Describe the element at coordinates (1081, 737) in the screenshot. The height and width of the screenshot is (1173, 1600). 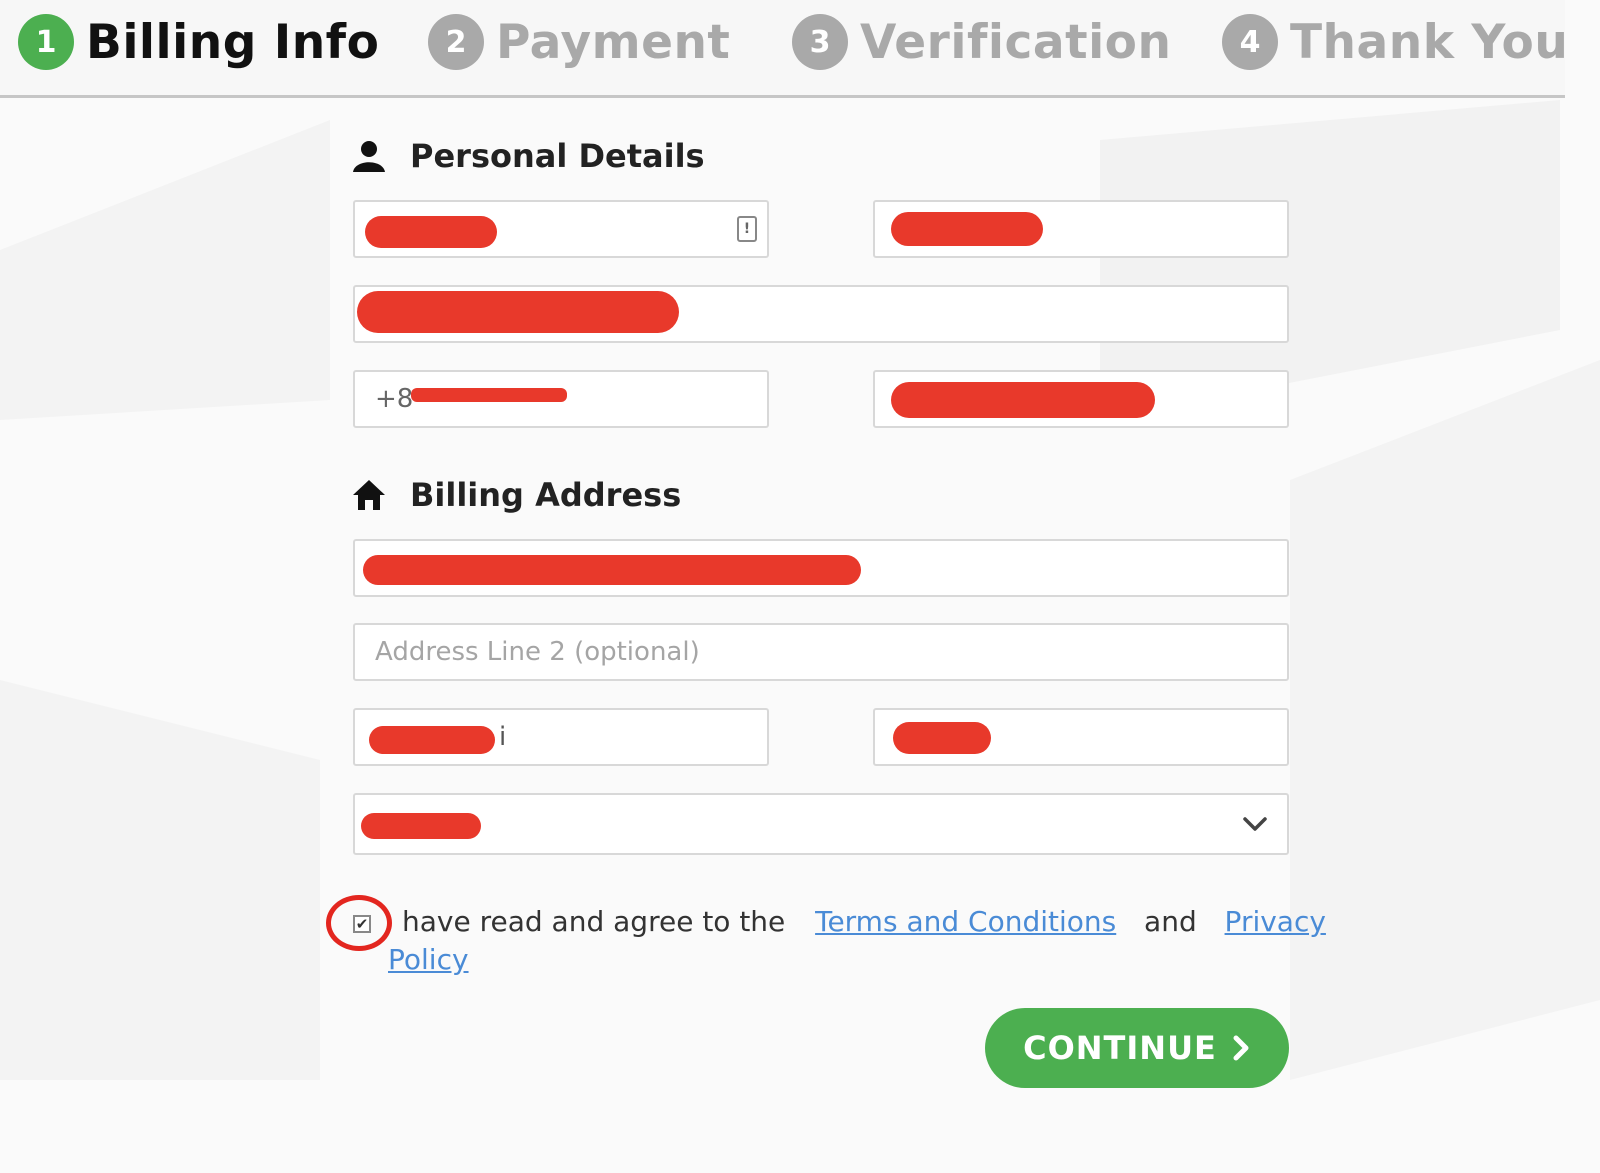
I see `postcode-field` at that location.